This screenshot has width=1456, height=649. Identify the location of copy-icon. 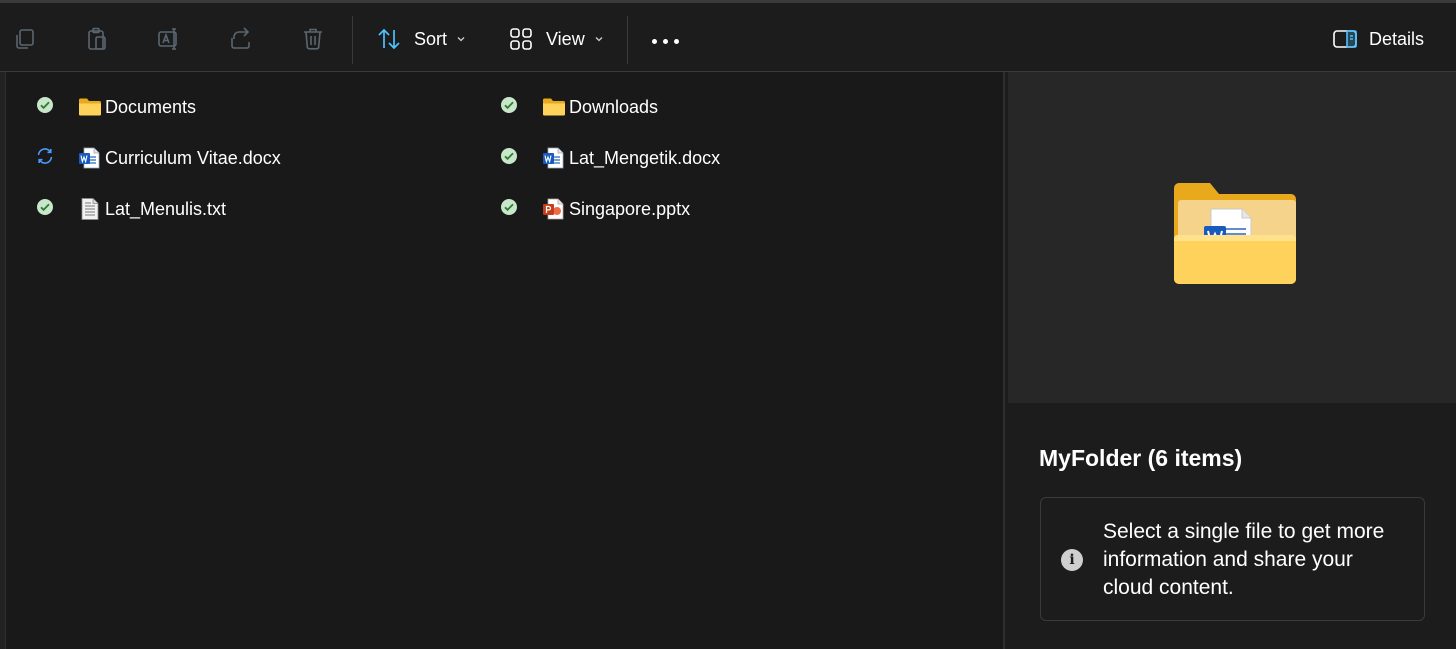
(25, 39).